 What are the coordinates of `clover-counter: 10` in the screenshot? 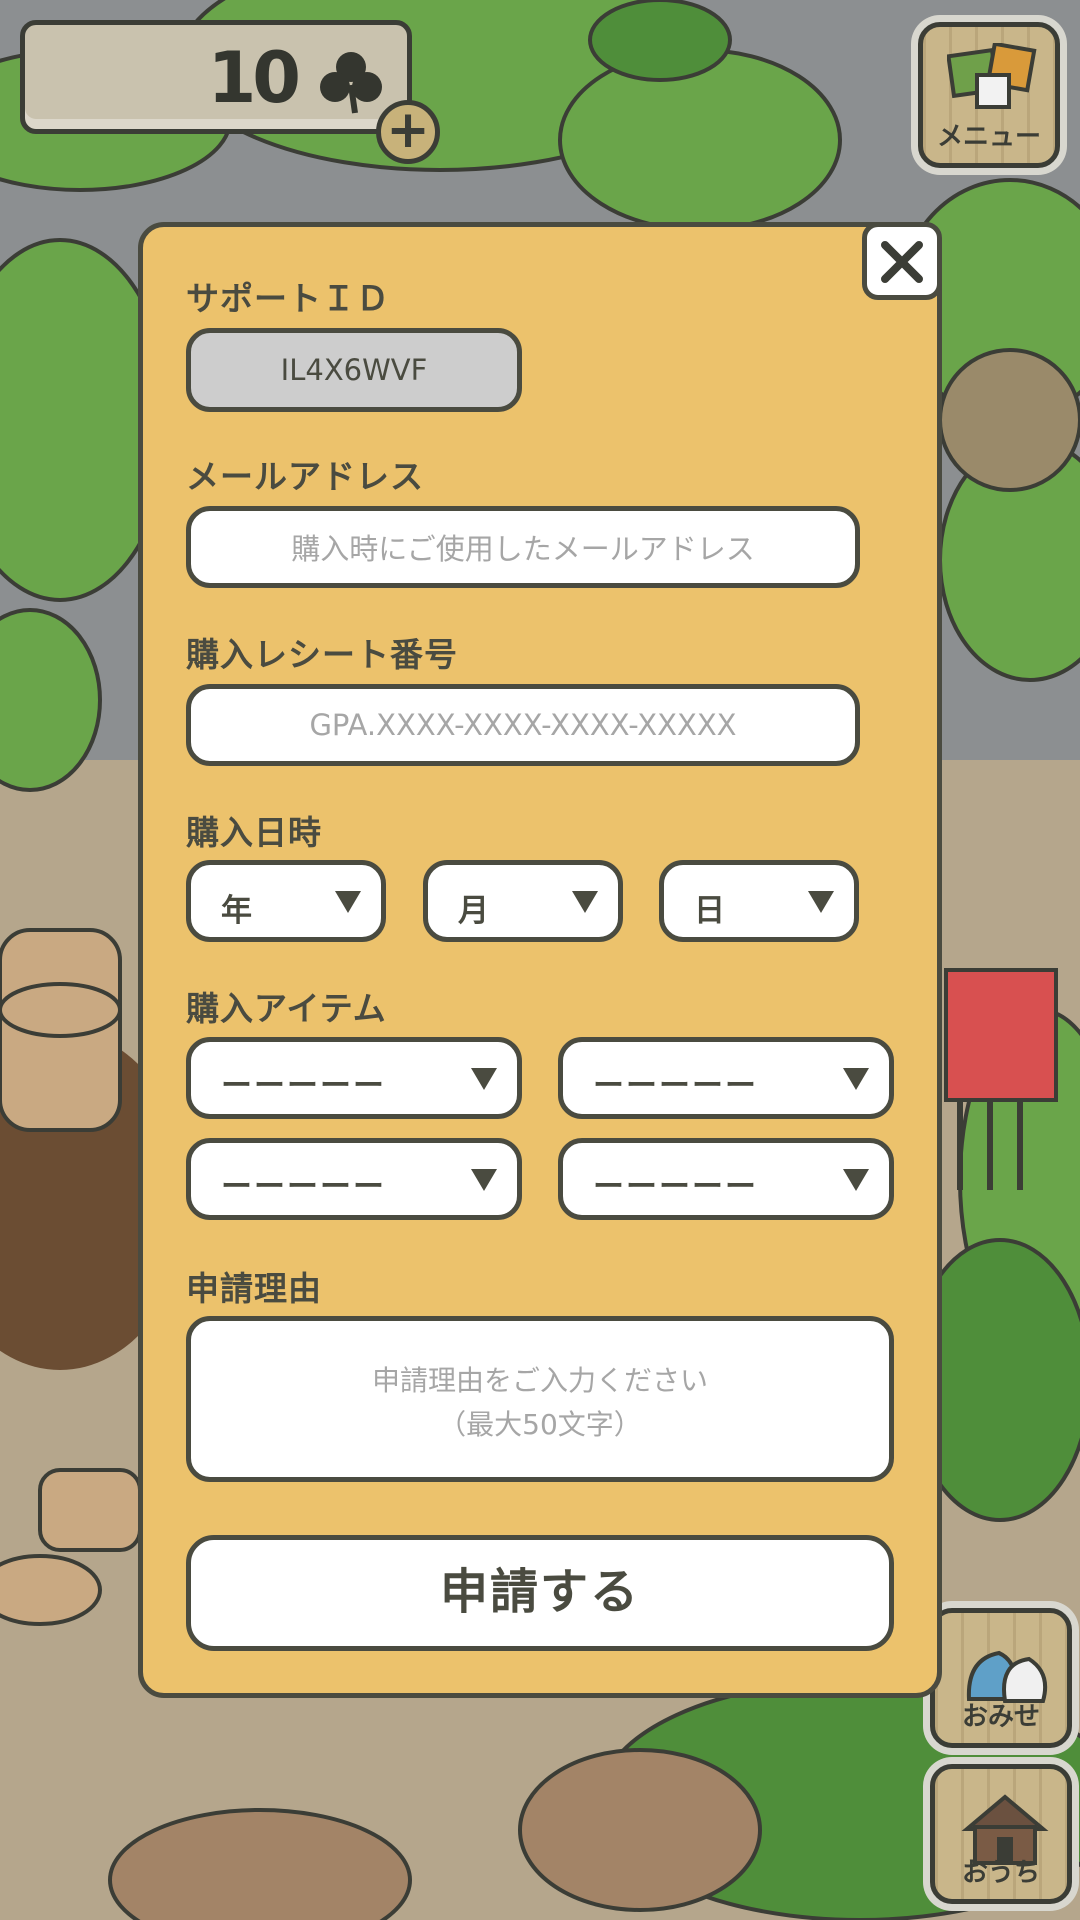 It's located at (216, 77).